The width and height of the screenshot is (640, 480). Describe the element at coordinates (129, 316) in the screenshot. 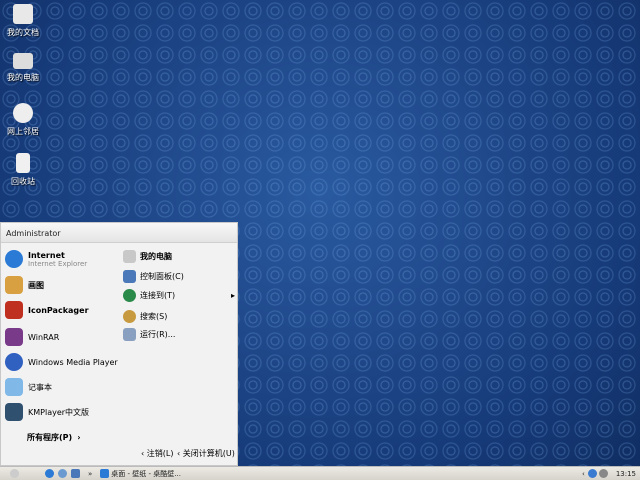

I see `search-icon` at that location.